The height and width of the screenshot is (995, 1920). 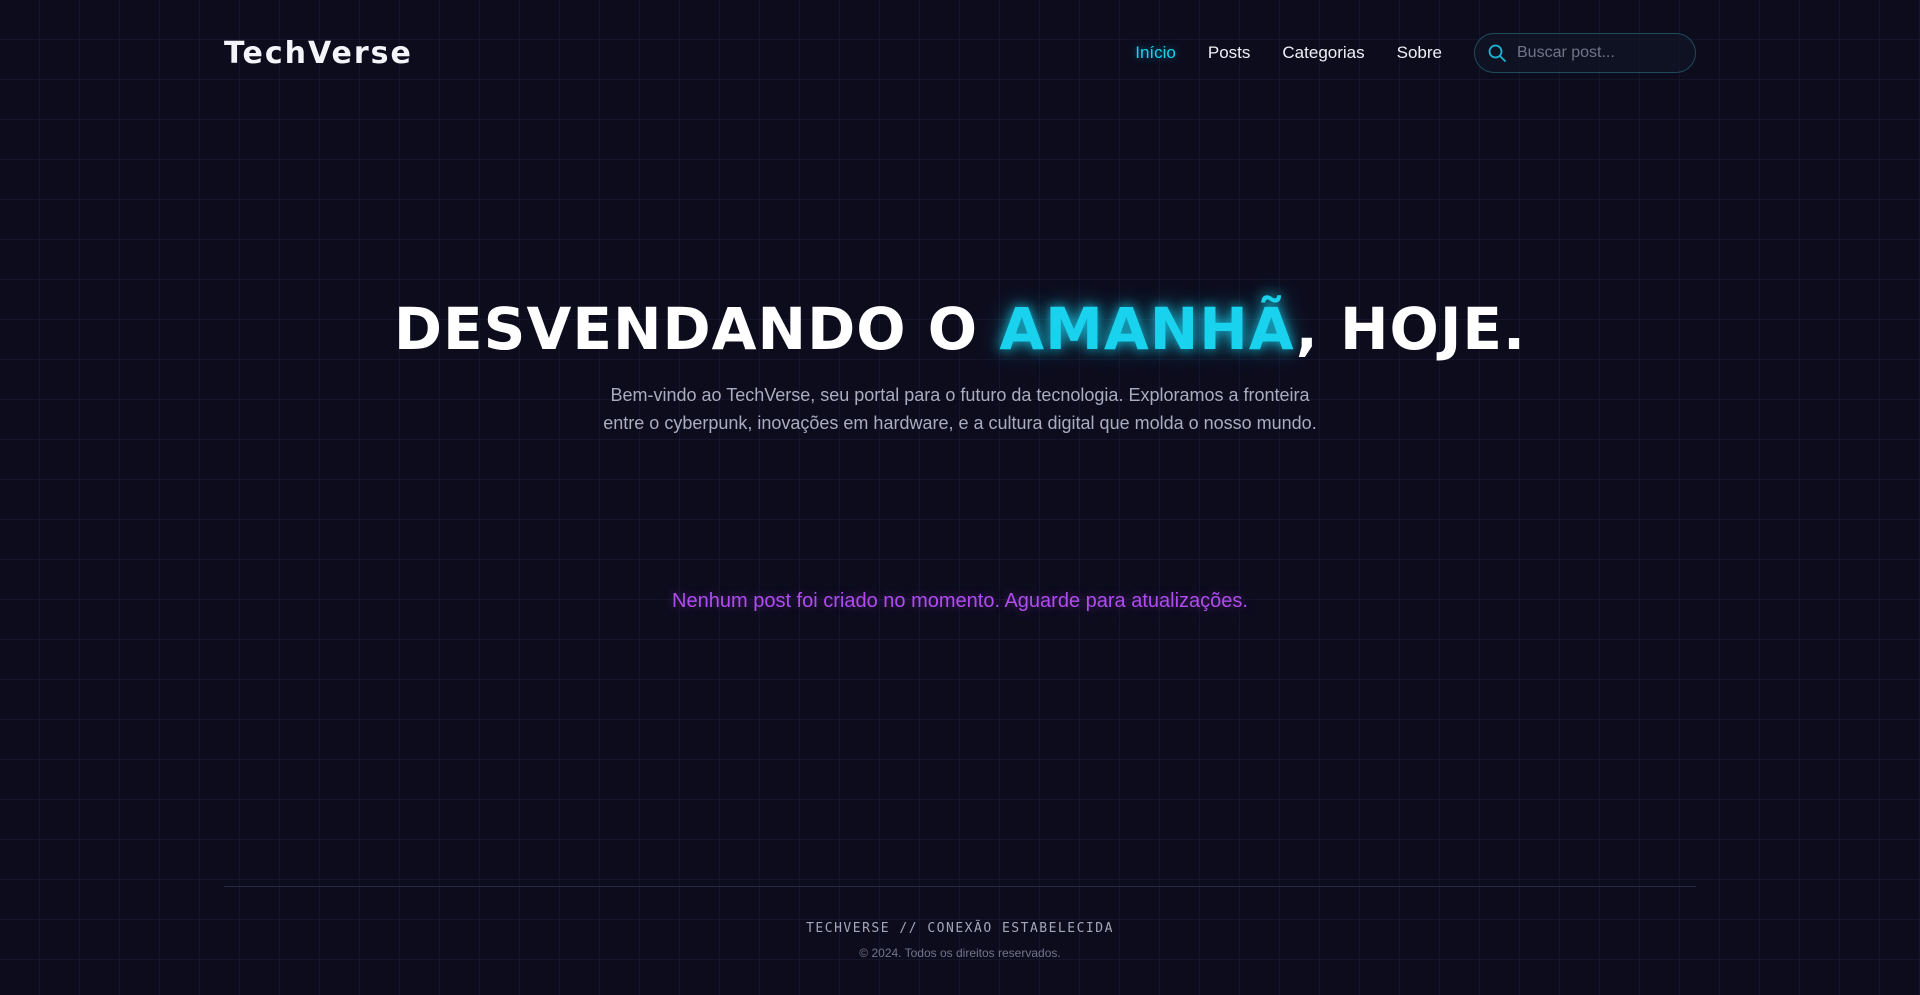 What do you see at coordinates (1602, 53) in the screenshot?
I see `search-input` at bounding box center [1602, 53].